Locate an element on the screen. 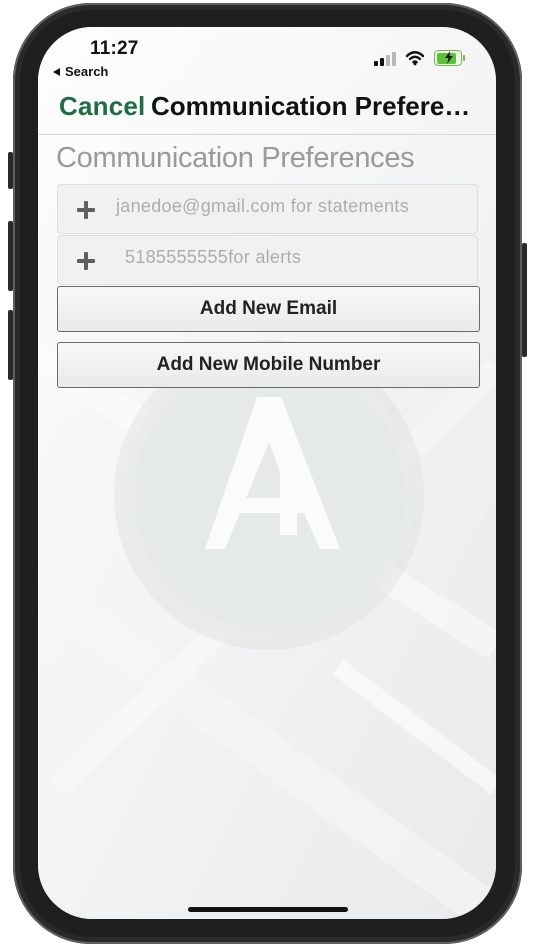 This screenshot has width=534, height=950. battery-charging-icon is located at coordinates (449, 58).